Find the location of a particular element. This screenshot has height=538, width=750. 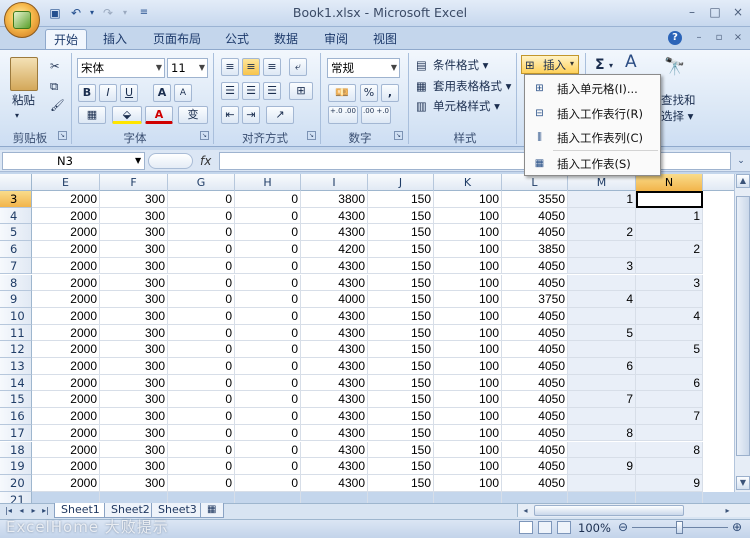

row-header: 15 is located at coordinates (16, 400).